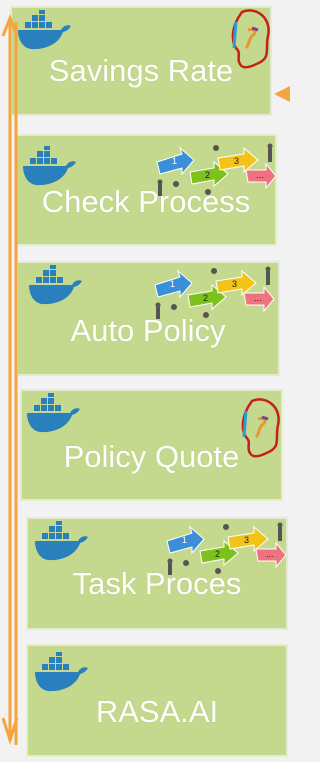  Describe the element at coordinates (157, 583) in the screenshot. I see `service-label: Task Proces` at that location.